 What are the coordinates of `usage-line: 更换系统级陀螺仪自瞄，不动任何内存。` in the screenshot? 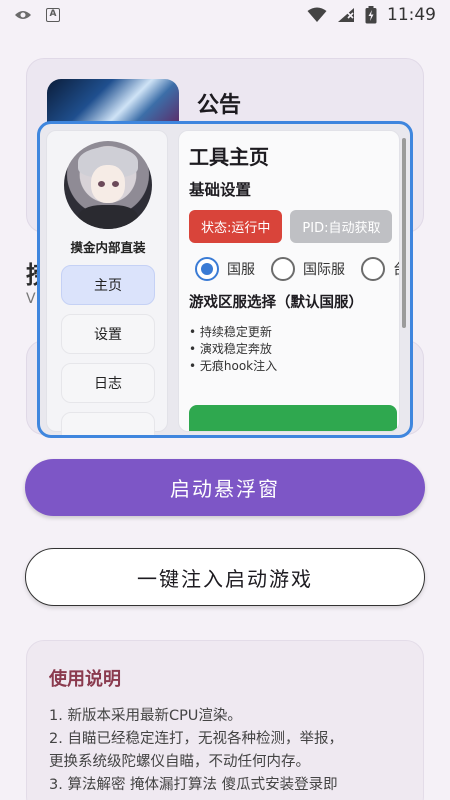 It's located at (179, 762).